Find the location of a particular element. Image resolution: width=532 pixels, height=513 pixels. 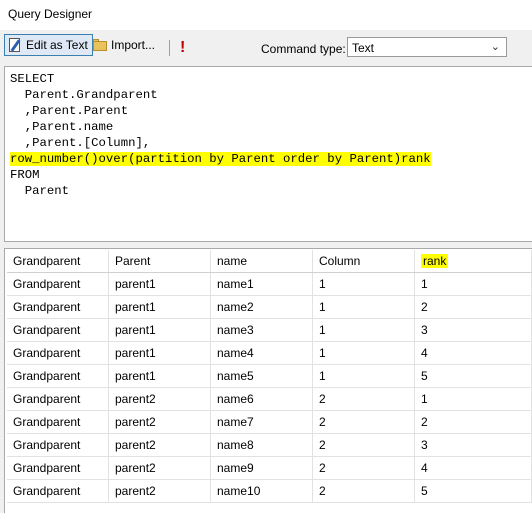

table-cell: name6 is located at coordinates (261, 399).